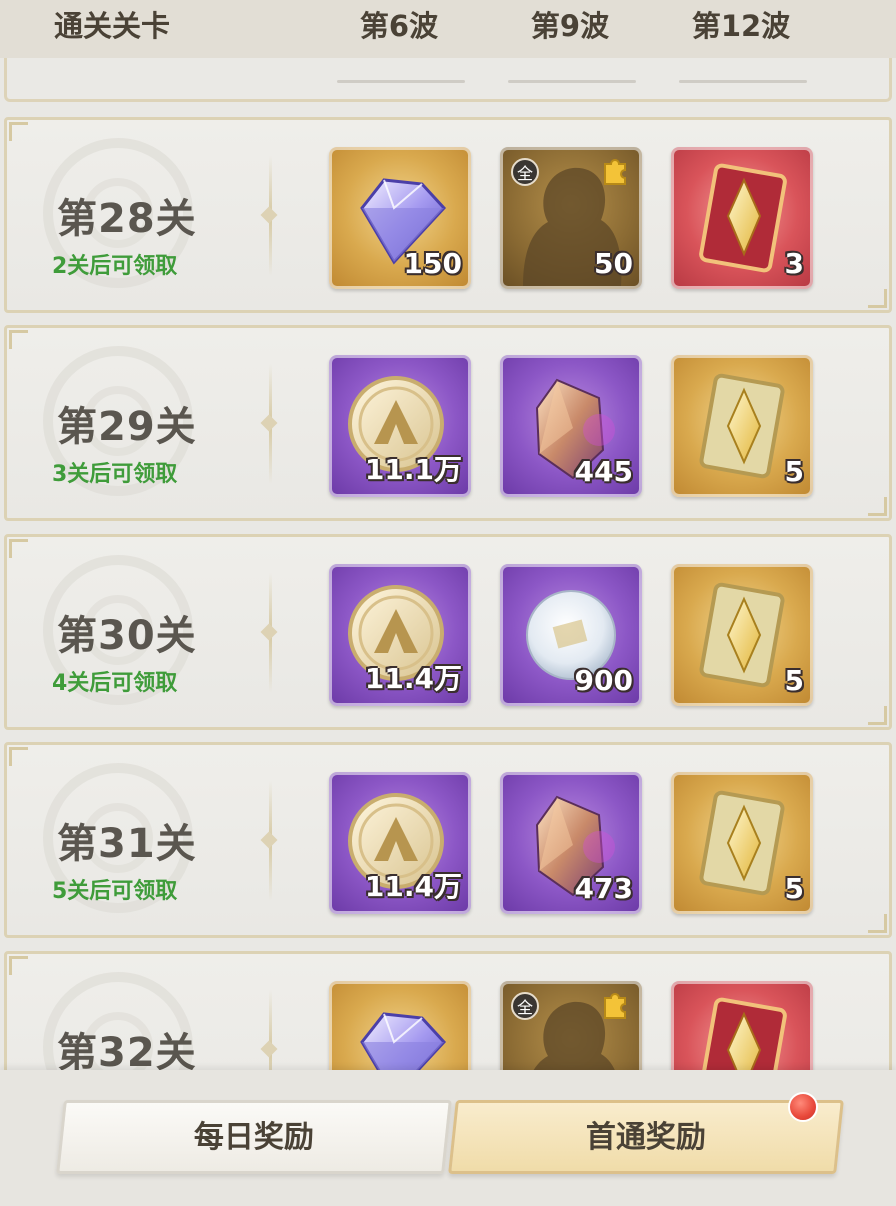 The height and width of the screenshot is (1206, 896). I want to click on header-wave-6: 第6波, so click(399, 26).